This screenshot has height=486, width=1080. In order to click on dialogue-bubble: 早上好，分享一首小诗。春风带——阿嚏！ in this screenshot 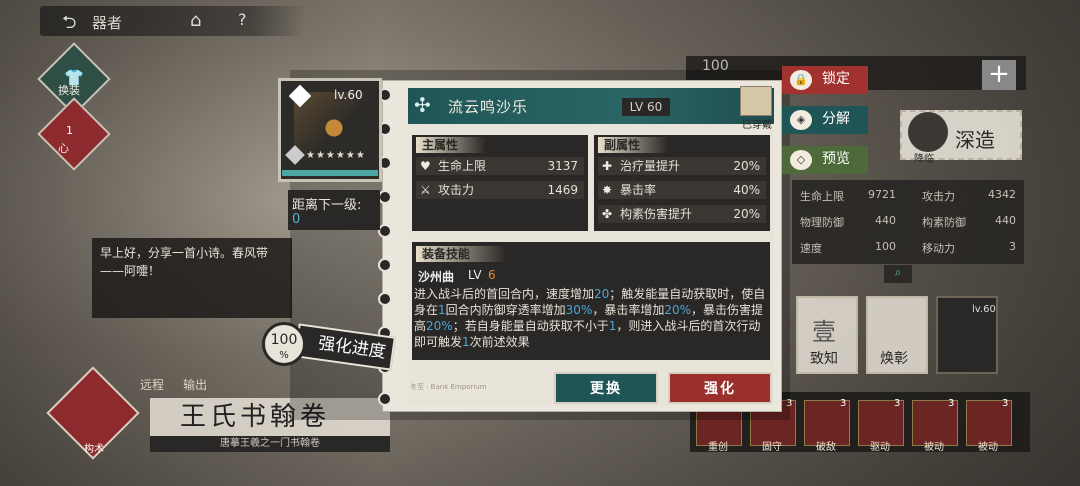, I will do `click(192, 278)`.